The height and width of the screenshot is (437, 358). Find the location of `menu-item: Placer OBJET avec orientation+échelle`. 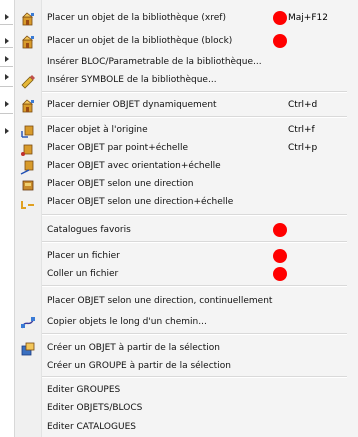

menu-item: Placer OBJET avec orientation+échelle is located at coordinates (186, 167).